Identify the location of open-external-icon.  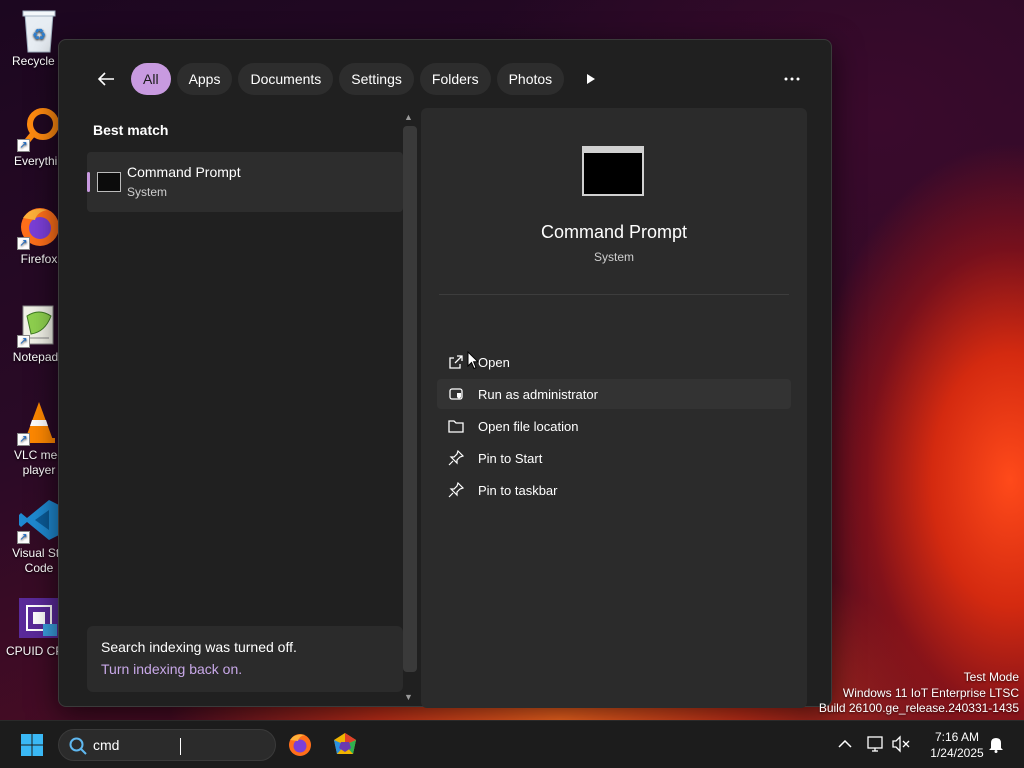
(456, 362).